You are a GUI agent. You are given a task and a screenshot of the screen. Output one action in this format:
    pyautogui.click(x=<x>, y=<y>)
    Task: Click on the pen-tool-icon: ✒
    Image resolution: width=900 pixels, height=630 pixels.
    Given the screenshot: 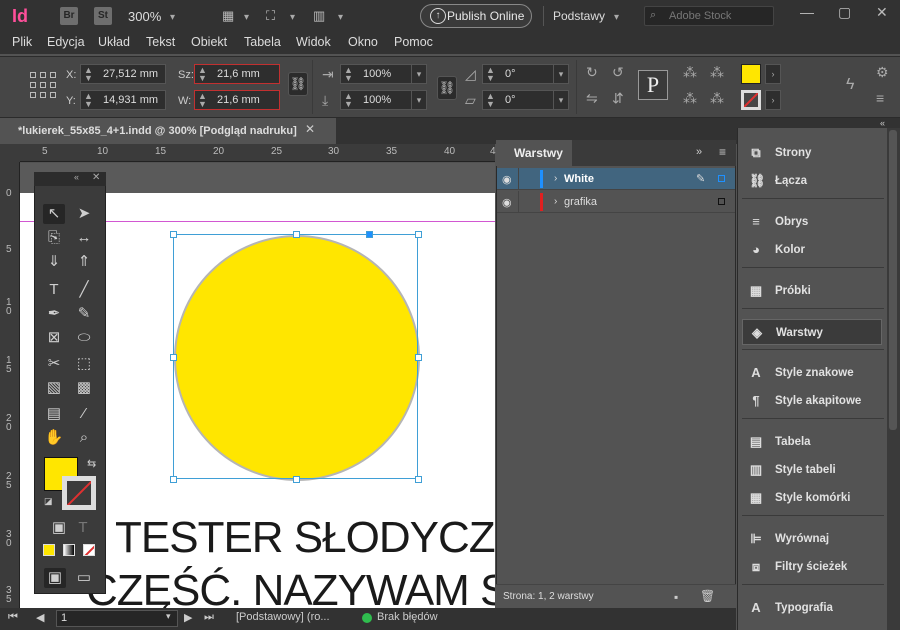 What is the action you would take?
    pyautogui.click(x=54, y=314)
    